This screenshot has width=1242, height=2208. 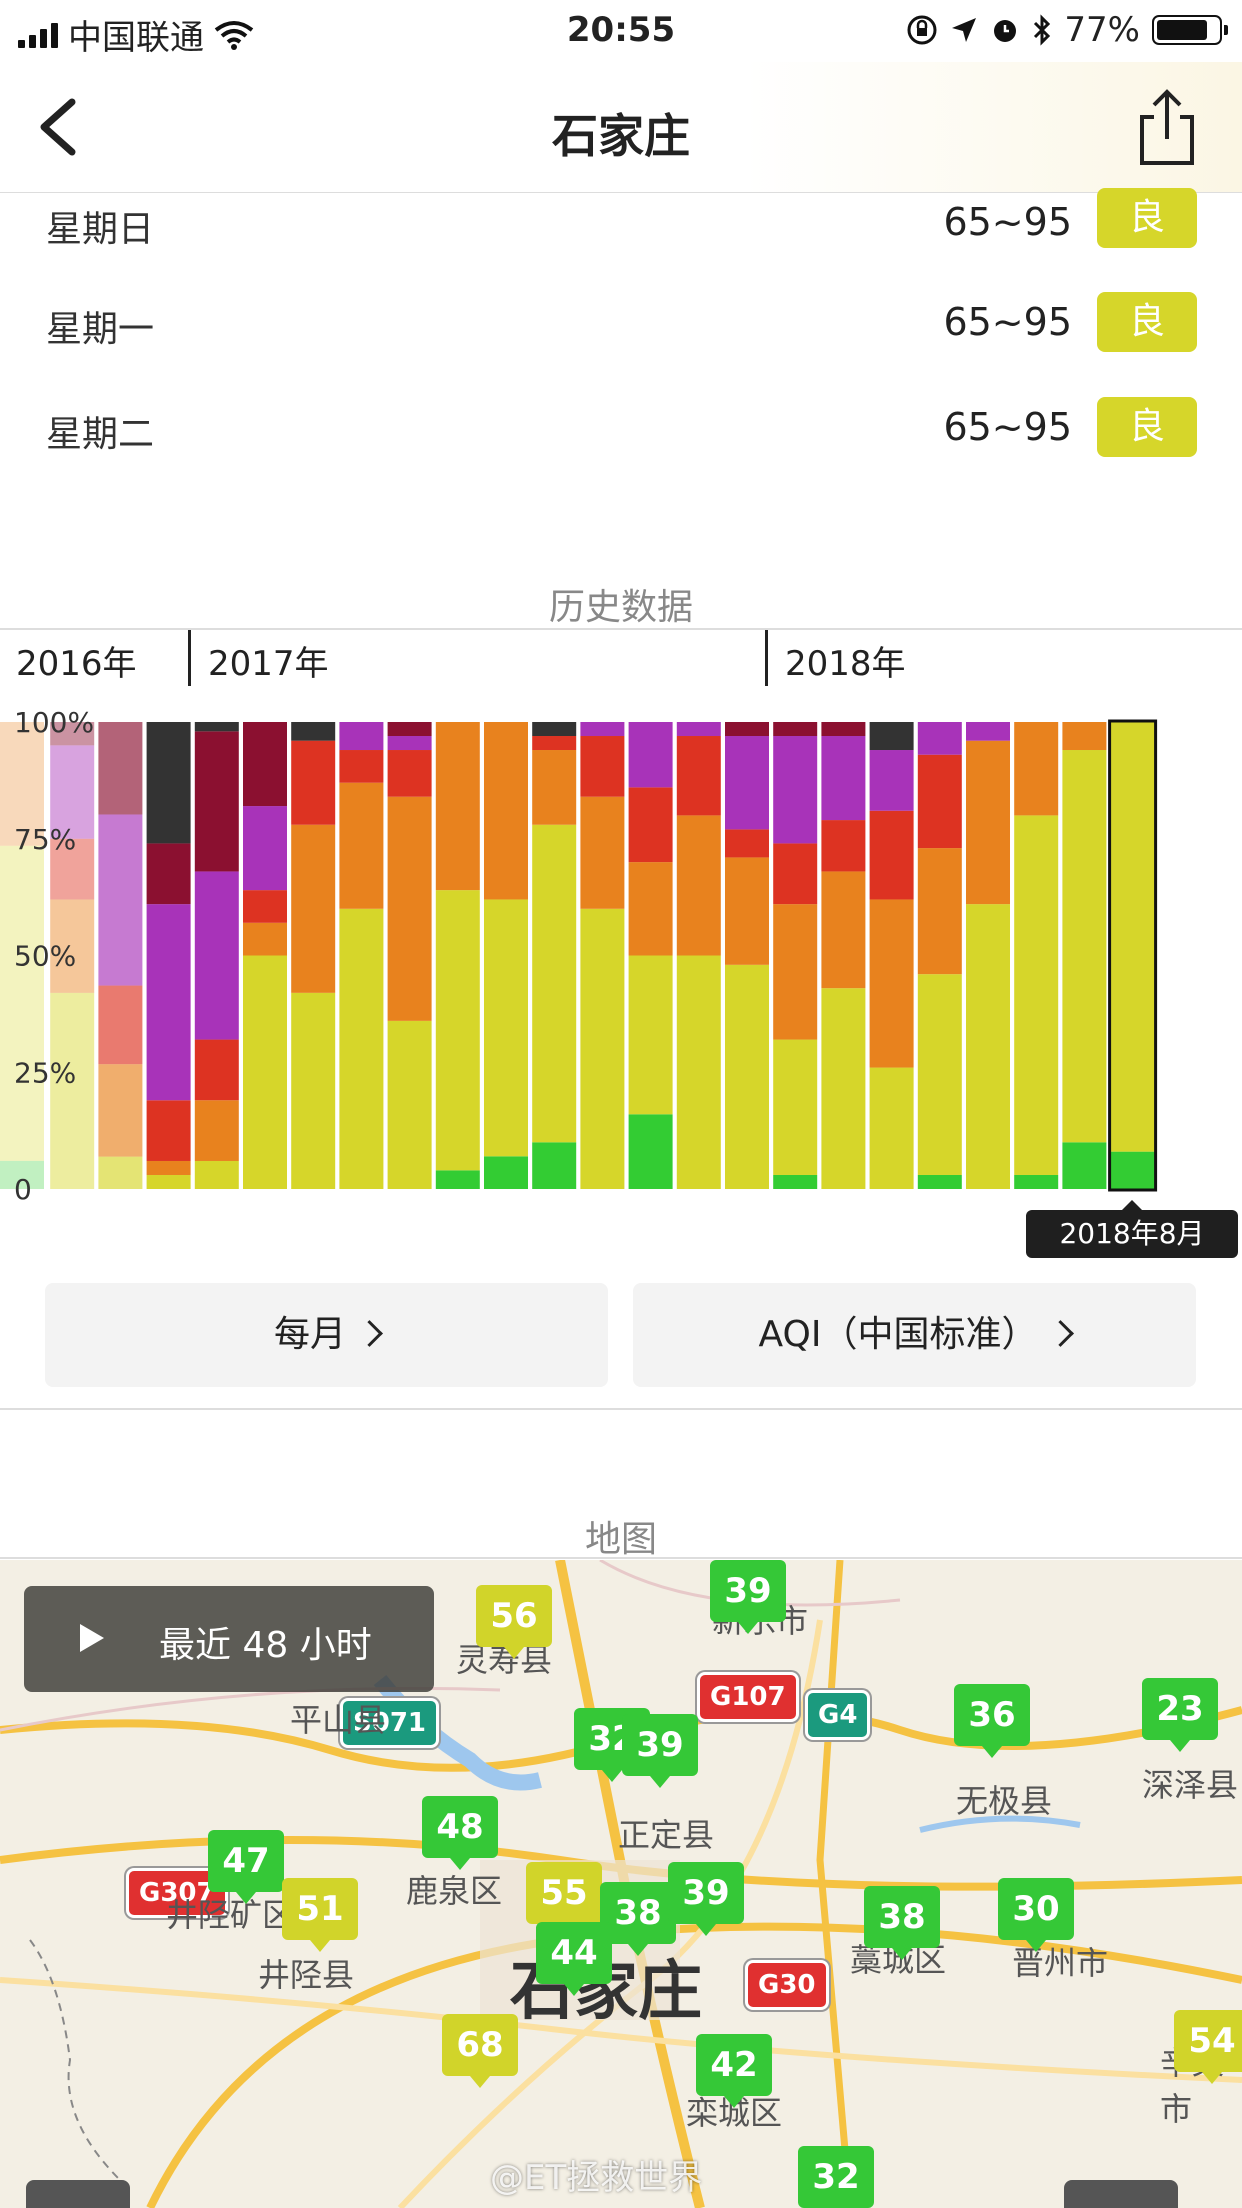 I want to click on standard-selector-button: AQI（中国标准）, so click(x=914, y=1335).